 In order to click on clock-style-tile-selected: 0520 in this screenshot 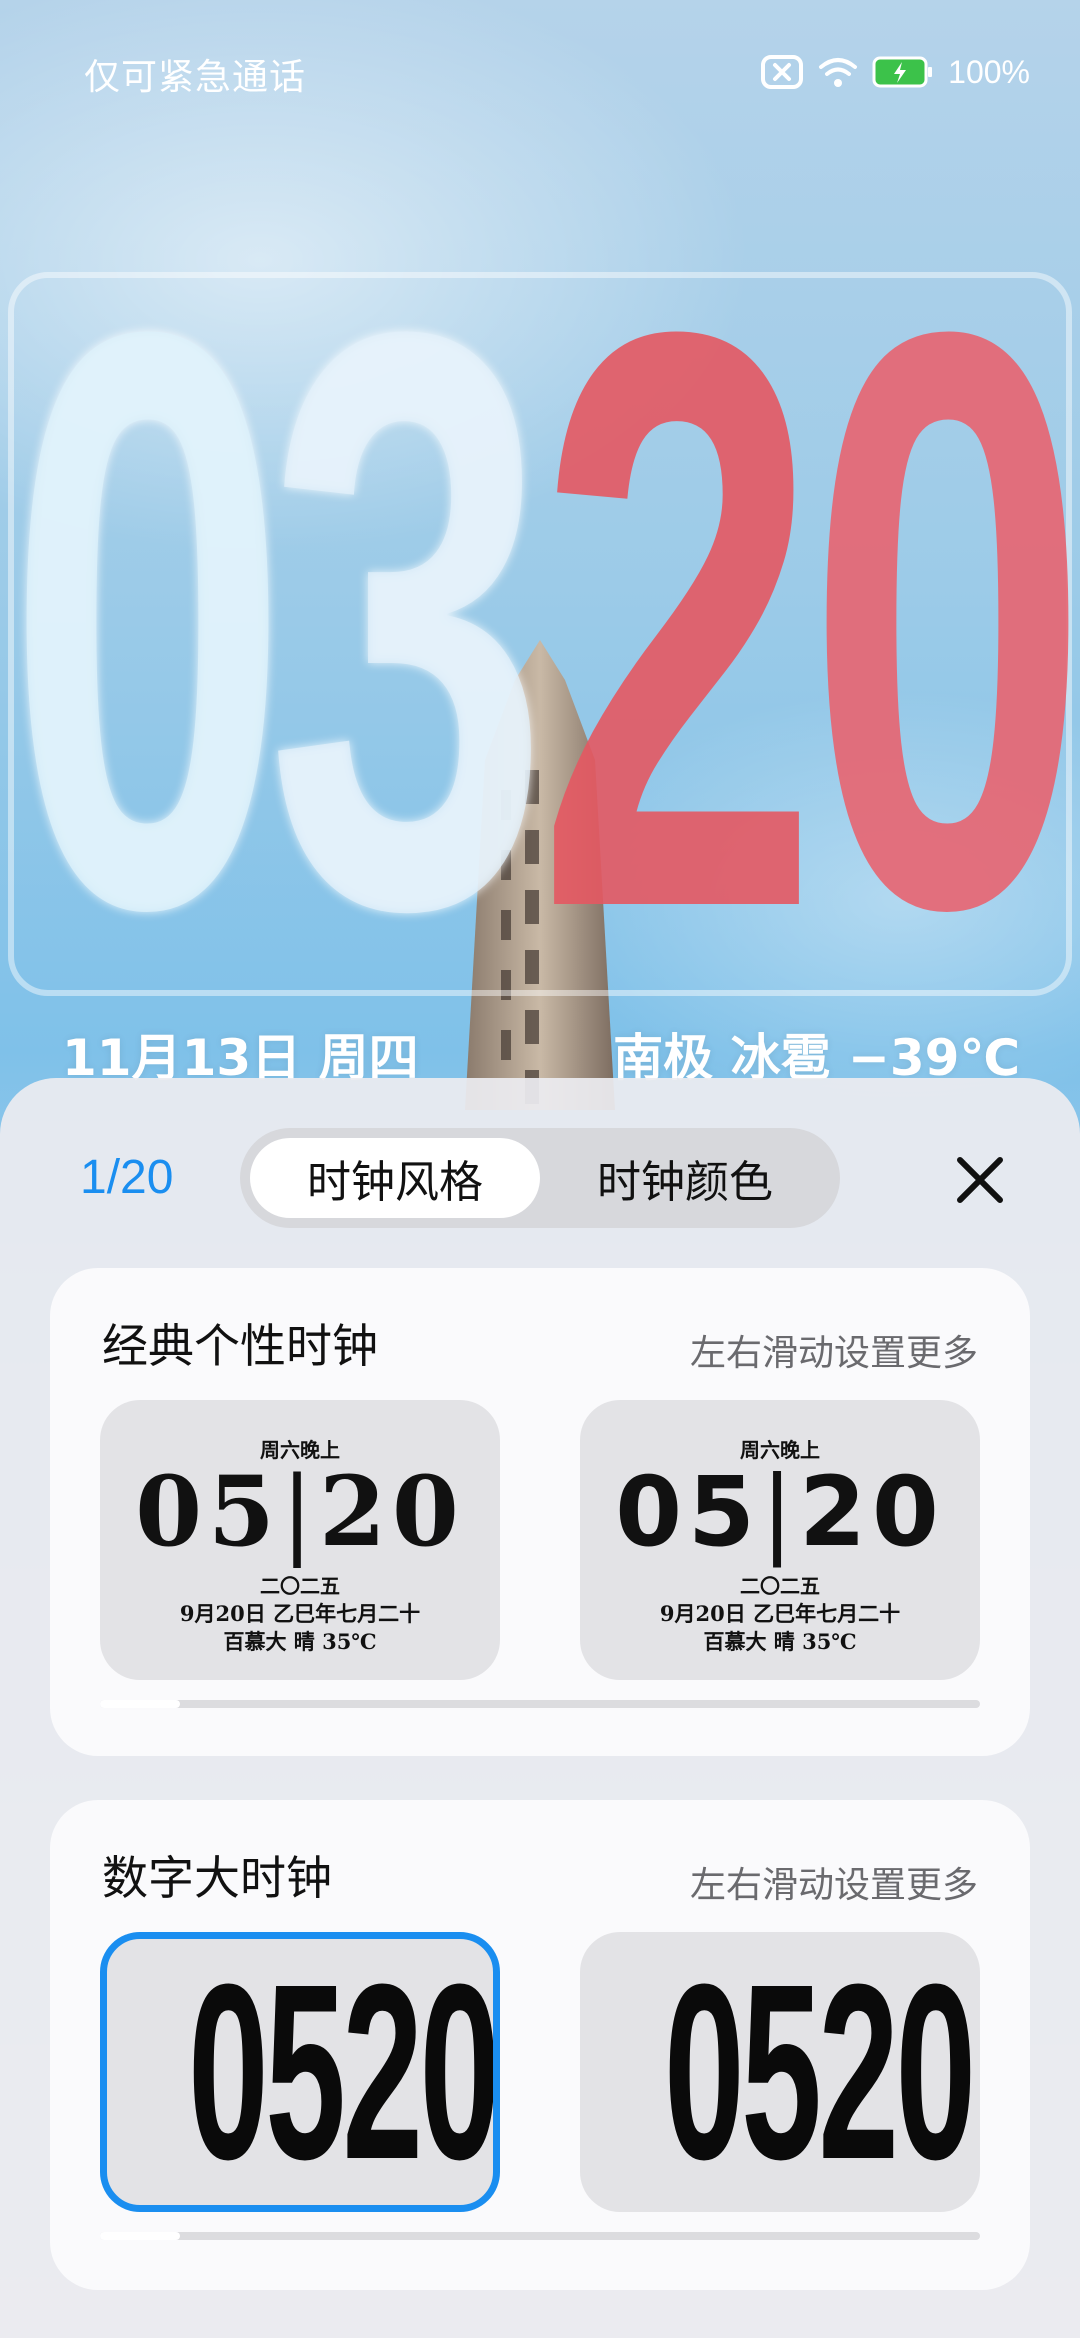, I will do `click(300, 2072)`.